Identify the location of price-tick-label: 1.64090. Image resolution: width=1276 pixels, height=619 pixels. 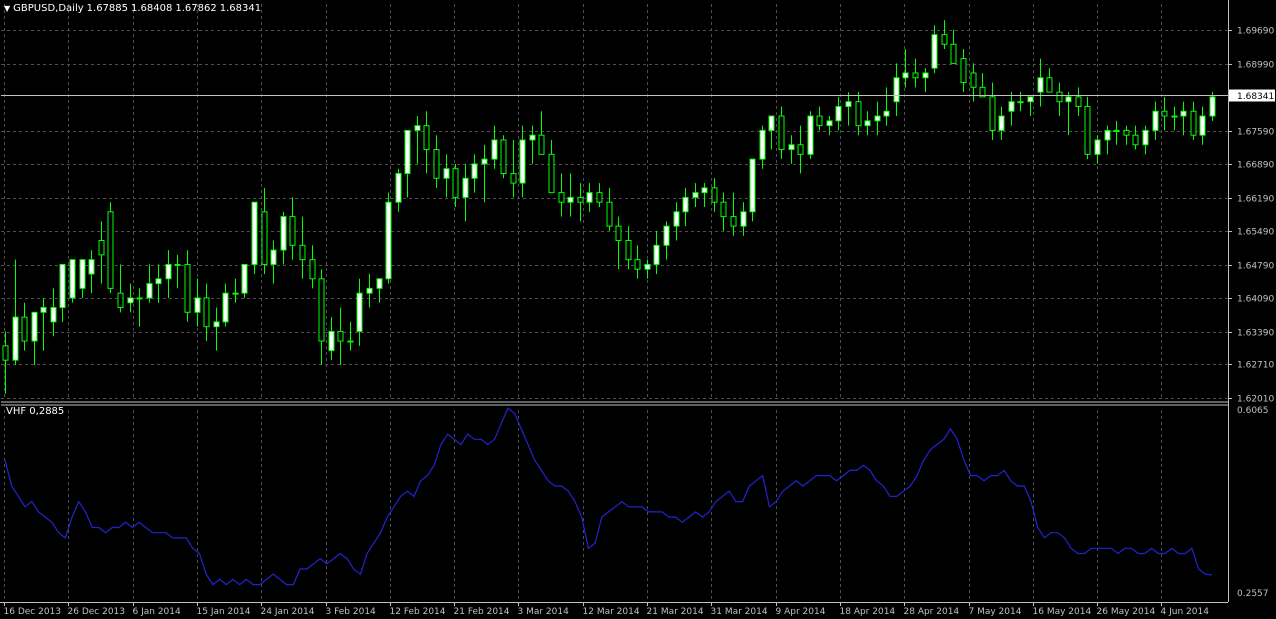
(1255, 300).